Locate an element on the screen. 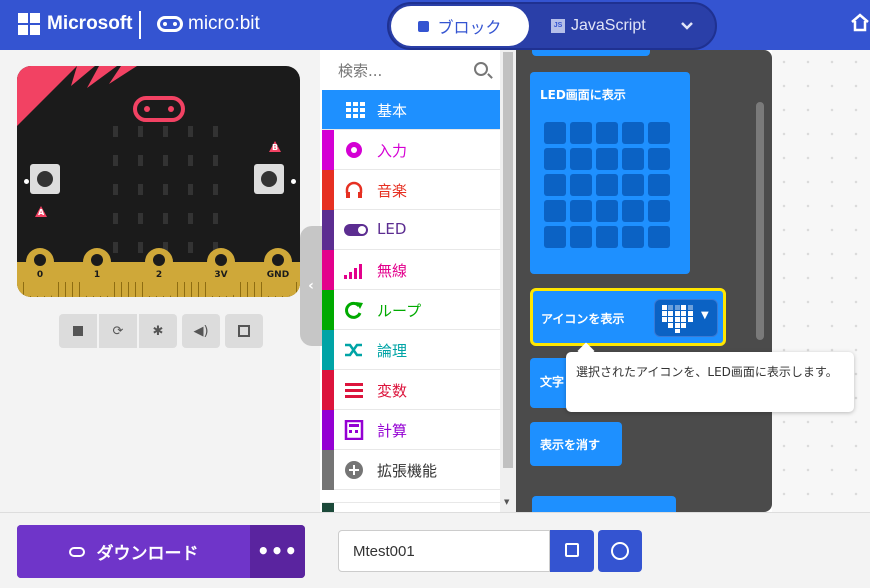 The width and height of the screenshot is (870, 588). chevron-left-icon: ‹ is located at coordinates (311, 286).